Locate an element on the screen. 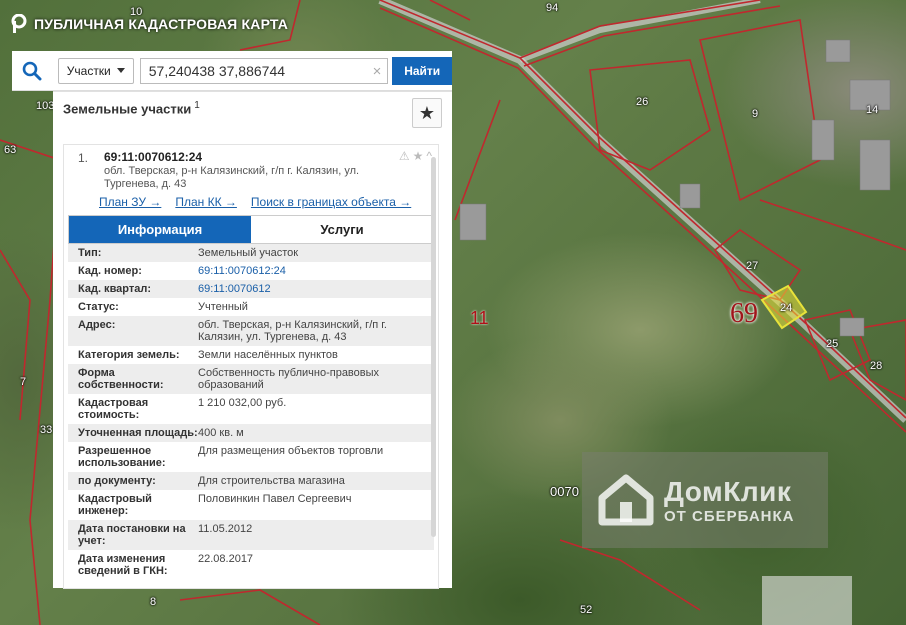 The height and width of the screenshot is (625, 906). panel-header: Земельные участки 1 ★ is located at coordinates (252, 117).